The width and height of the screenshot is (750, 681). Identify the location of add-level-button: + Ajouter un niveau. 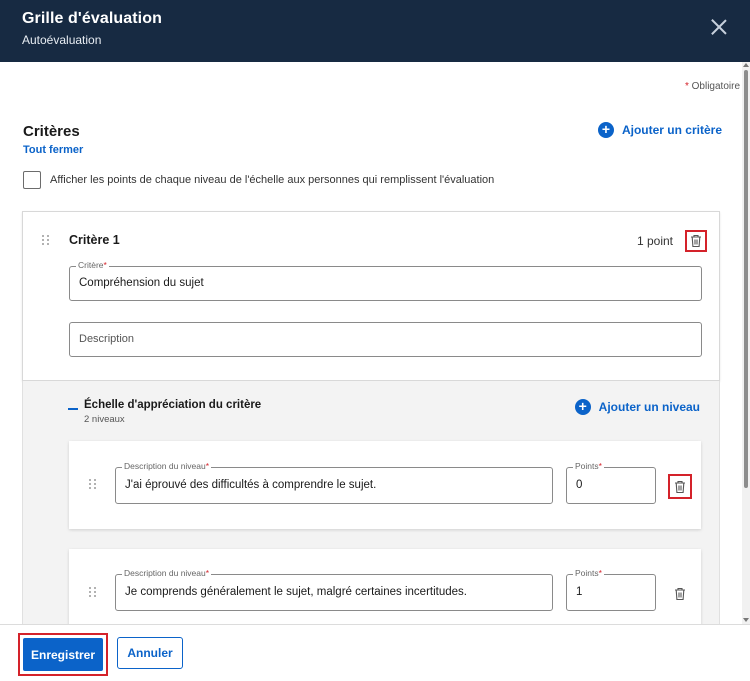
(637, 407).